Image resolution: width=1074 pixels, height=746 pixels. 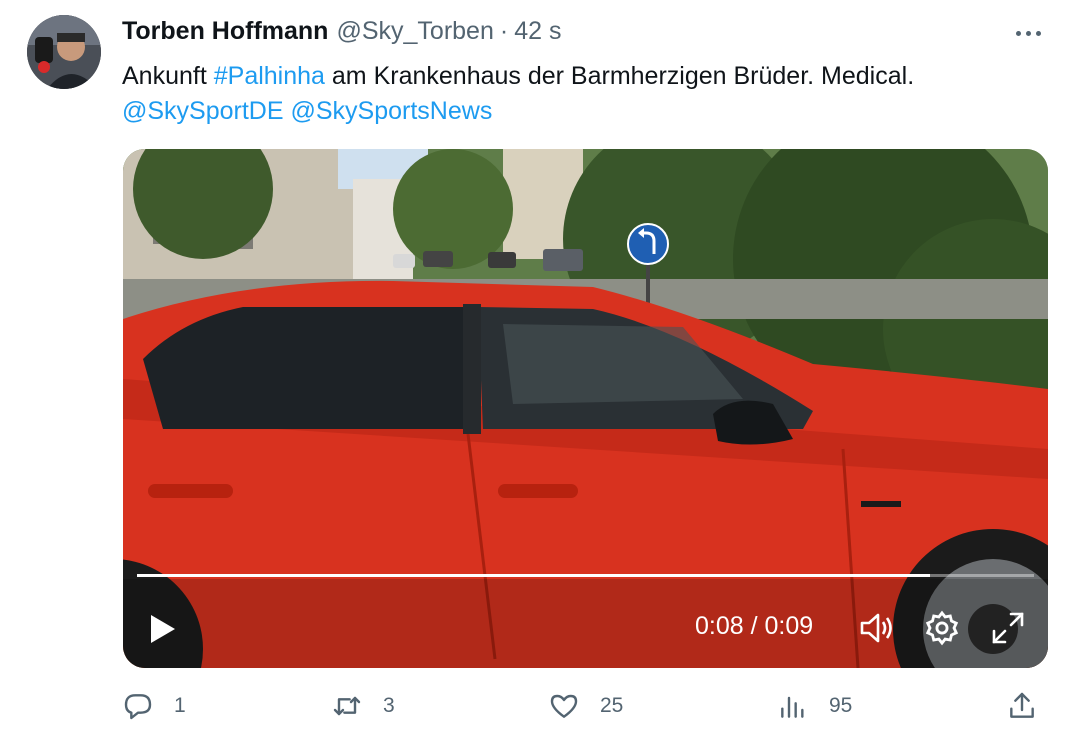 I want to click on avatar-image, so click(x=64, y=52).